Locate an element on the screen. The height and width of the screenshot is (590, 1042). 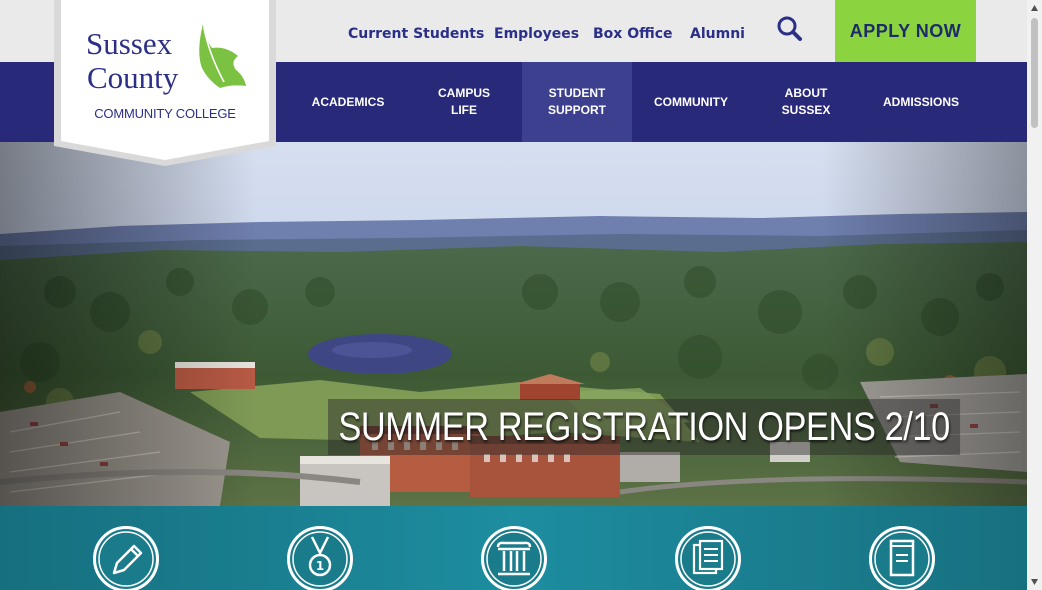
apply-now-button: APPLY NOW is located at coordinates (905, 31).